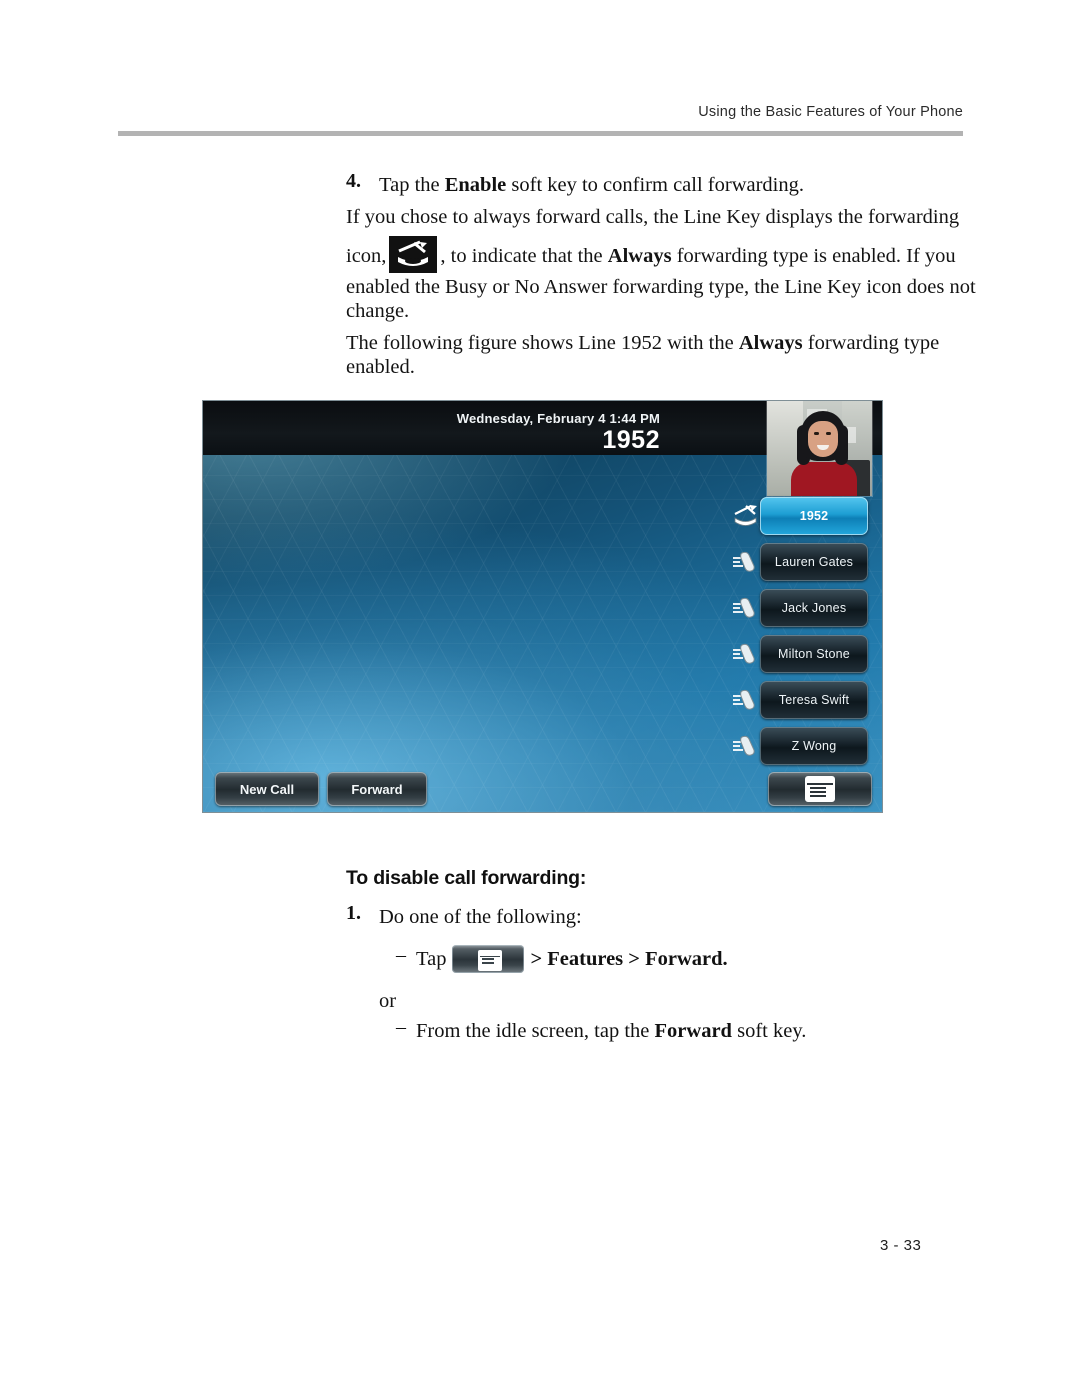 The width and height of the screenshot is (1080, 1397). Describe the element at coordinates (816, 433) in the screenshot. I see `photo-person-eye-left` at that location.